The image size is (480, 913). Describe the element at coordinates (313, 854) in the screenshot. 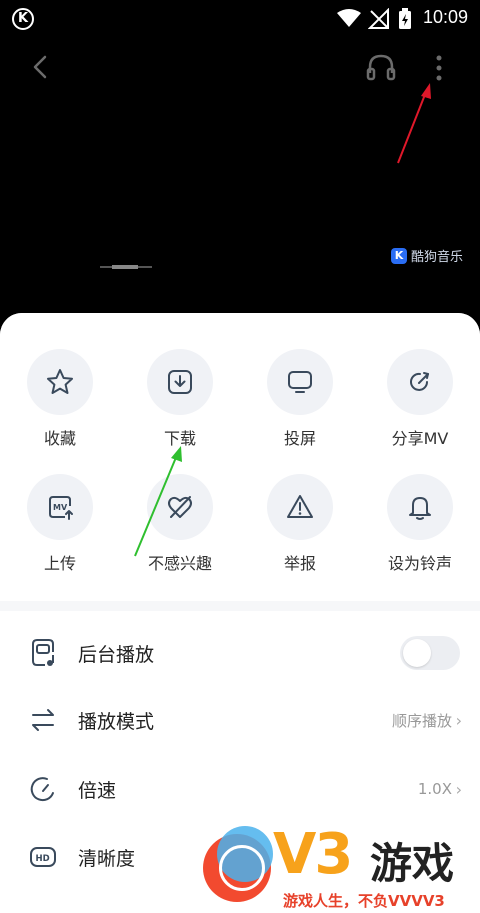

I see `v3-brand: V3` at that location.